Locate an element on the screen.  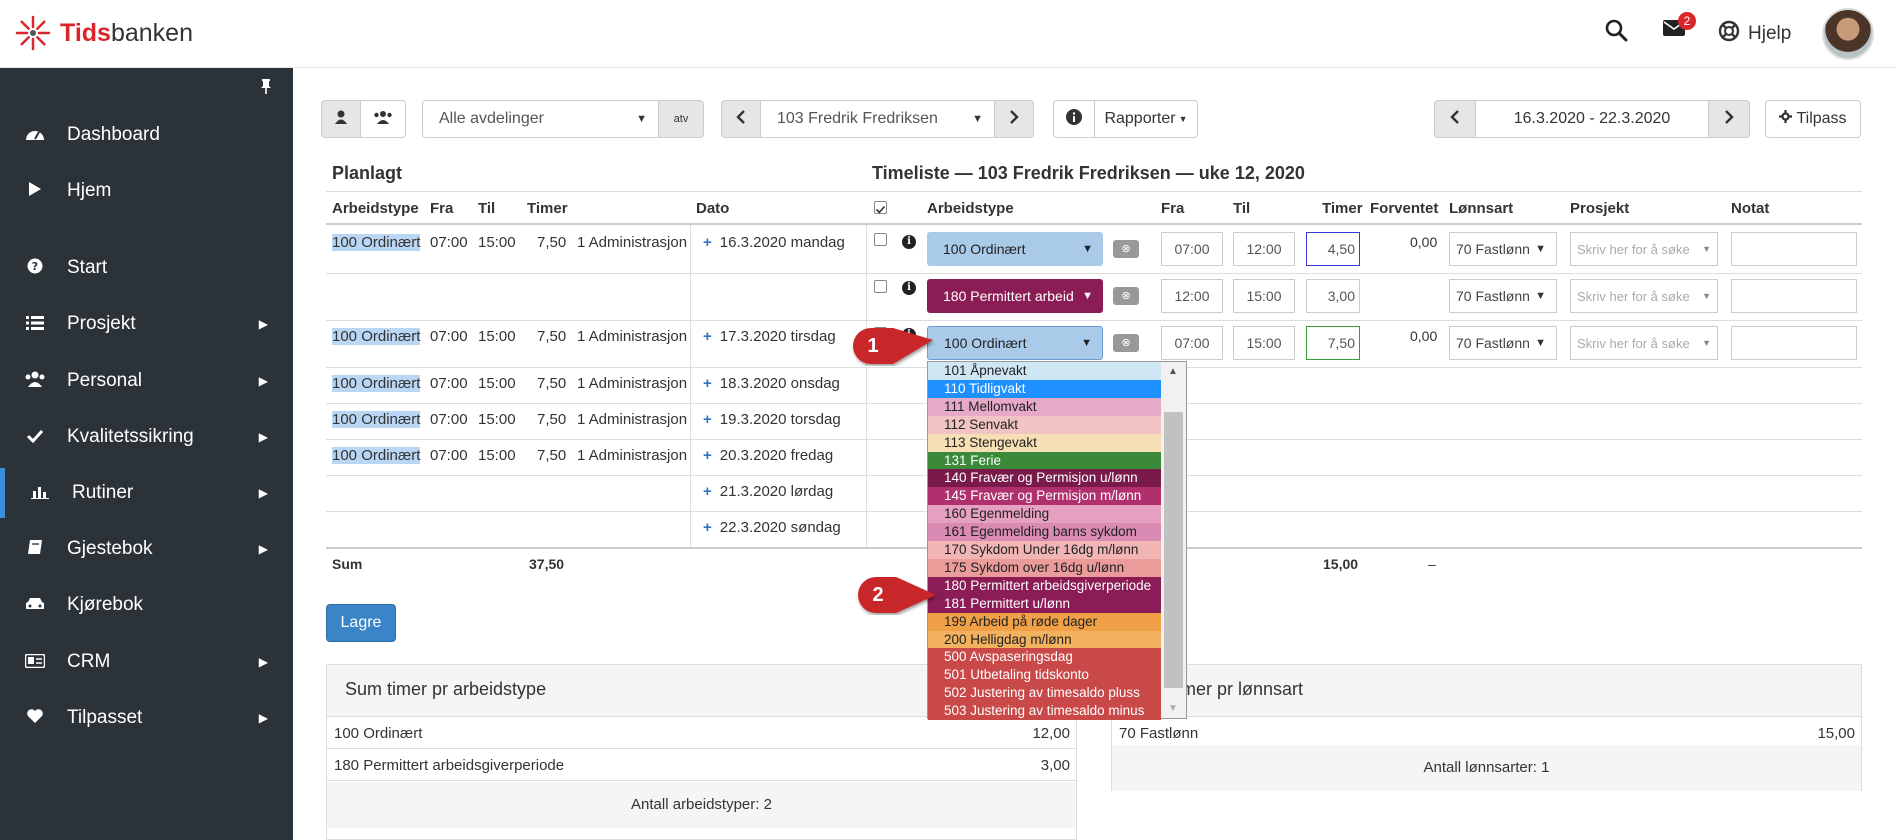
dropdown-option: 503 Justering av timesaldo minus is located at coordinates (1044, 711).